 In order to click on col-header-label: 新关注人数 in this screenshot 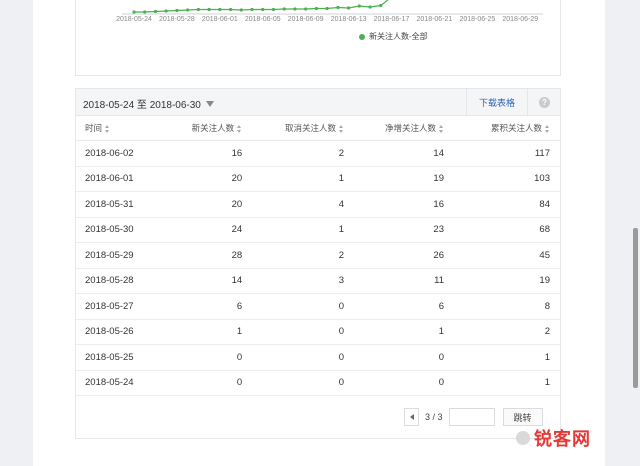, I will do `click(213, 128)`.